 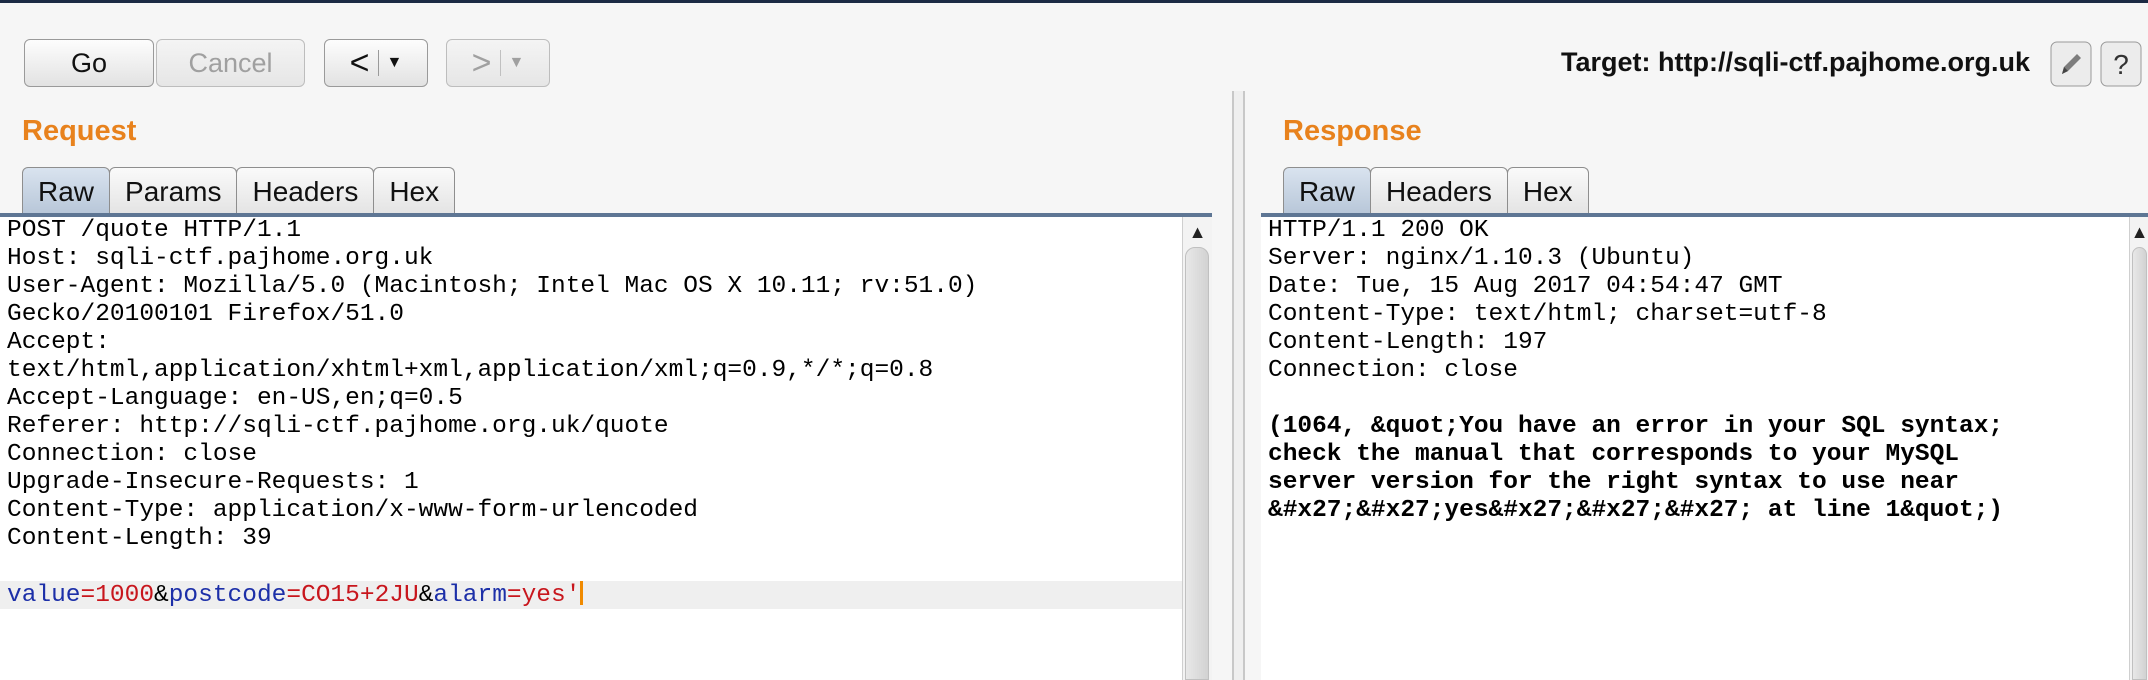 I want to click on request-tabs: Raw Params Headers Hex, so click(x=239, y=191).